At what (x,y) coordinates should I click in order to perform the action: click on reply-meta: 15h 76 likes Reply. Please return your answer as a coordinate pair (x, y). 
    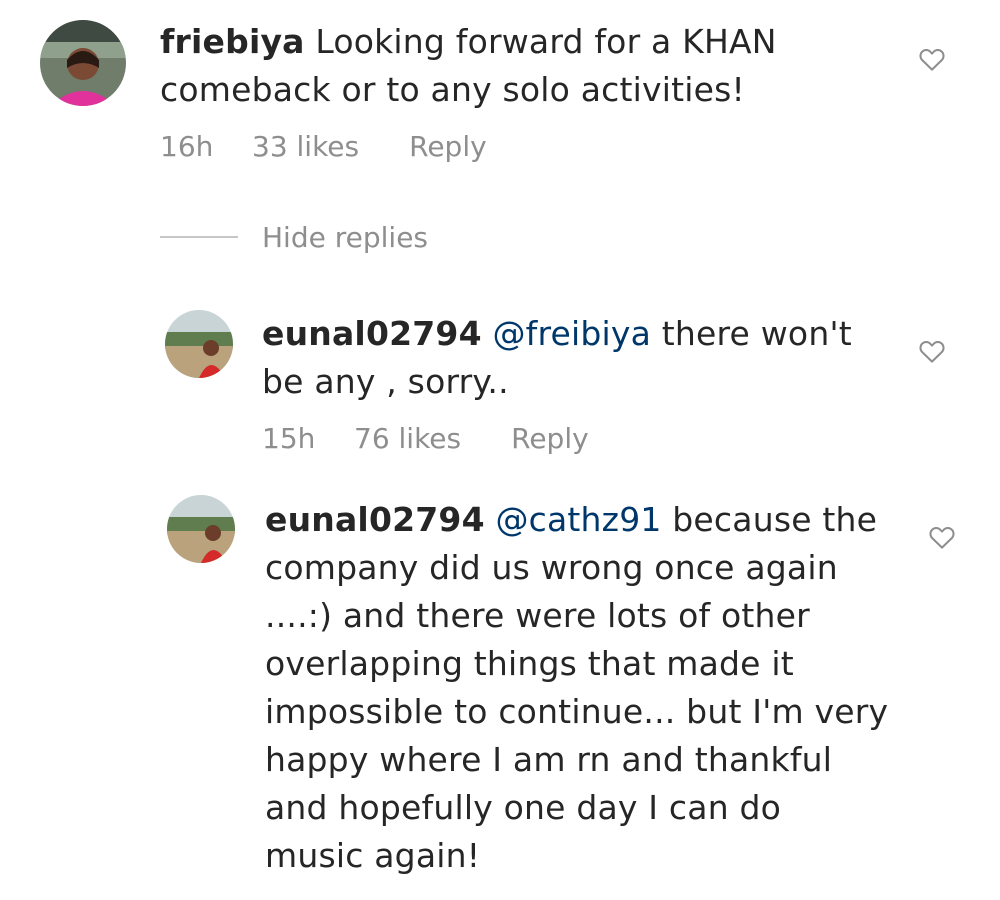
    Looking at the image, I should click on (425, 438).